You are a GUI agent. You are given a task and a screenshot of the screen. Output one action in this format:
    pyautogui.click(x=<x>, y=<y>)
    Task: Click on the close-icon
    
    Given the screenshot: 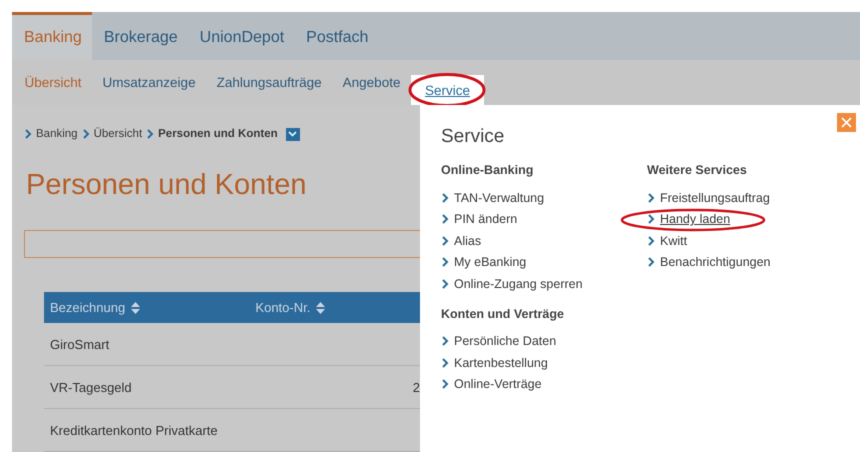 What is the action you would take?
    pyautogui.click(x=846, y=122)
    